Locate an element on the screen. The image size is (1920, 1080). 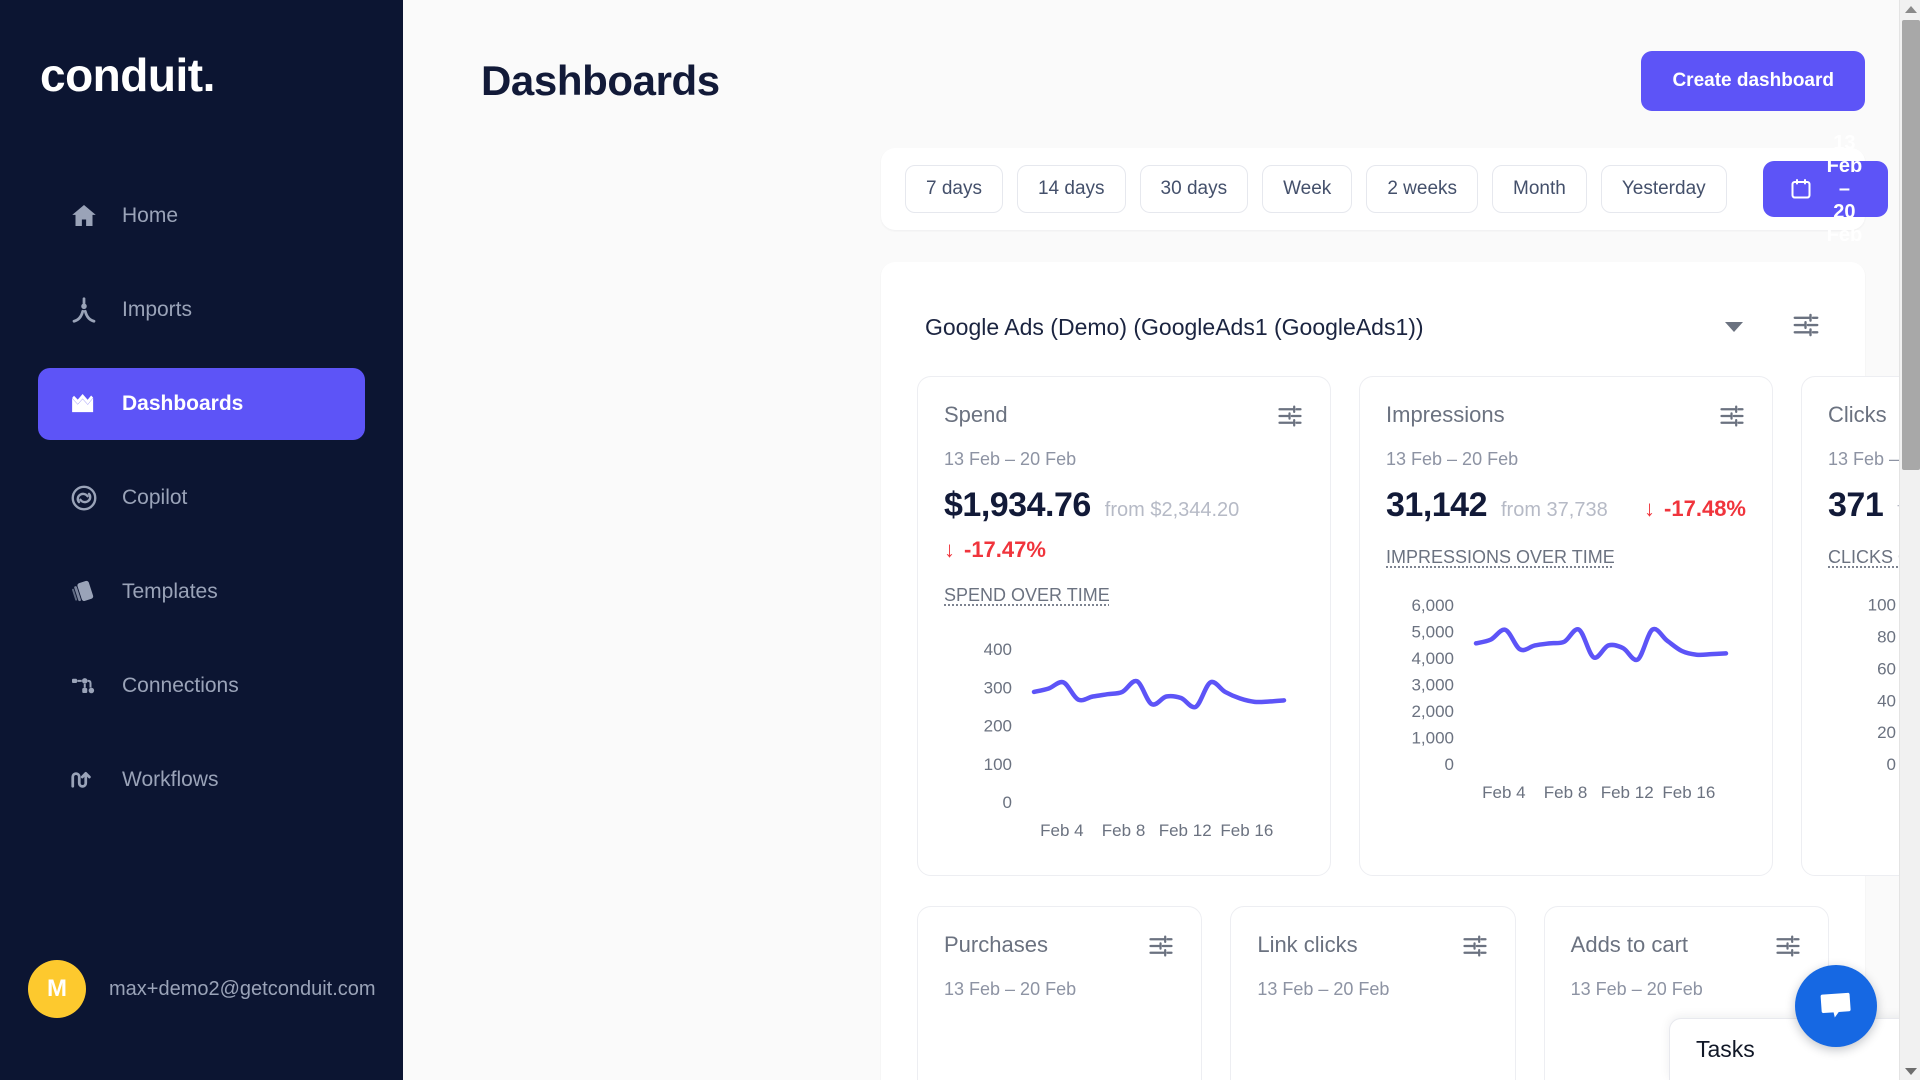
sidebar-item-copilot: Copilot is located at coordinates (201, 498).